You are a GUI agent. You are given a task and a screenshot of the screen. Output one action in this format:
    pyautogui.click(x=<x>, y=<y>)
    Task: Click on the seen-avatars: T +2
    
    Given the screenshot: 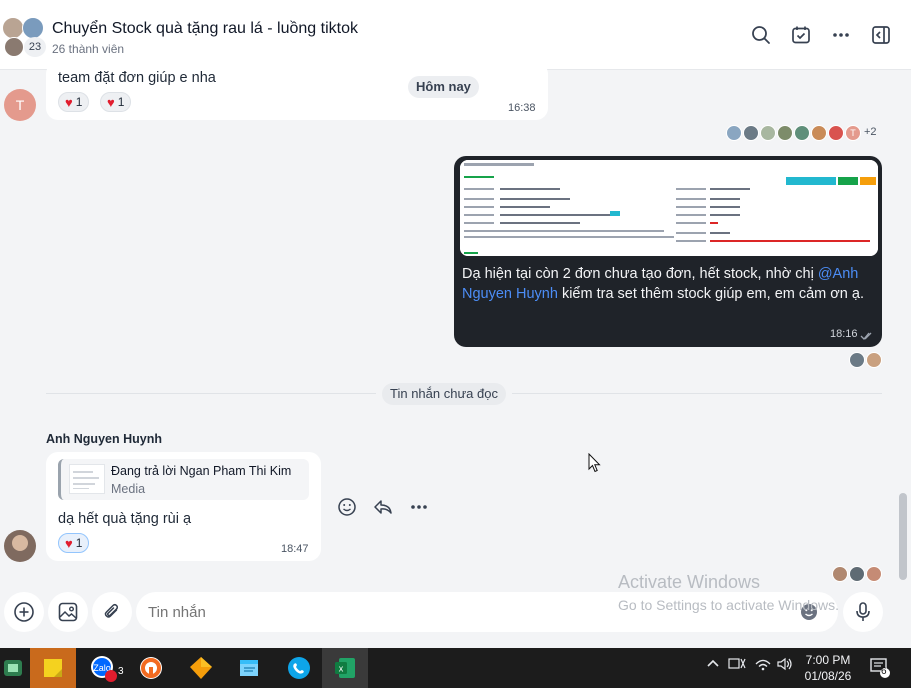 What is the action you would take?
    pyautogui.click(x=806, y=133)
    